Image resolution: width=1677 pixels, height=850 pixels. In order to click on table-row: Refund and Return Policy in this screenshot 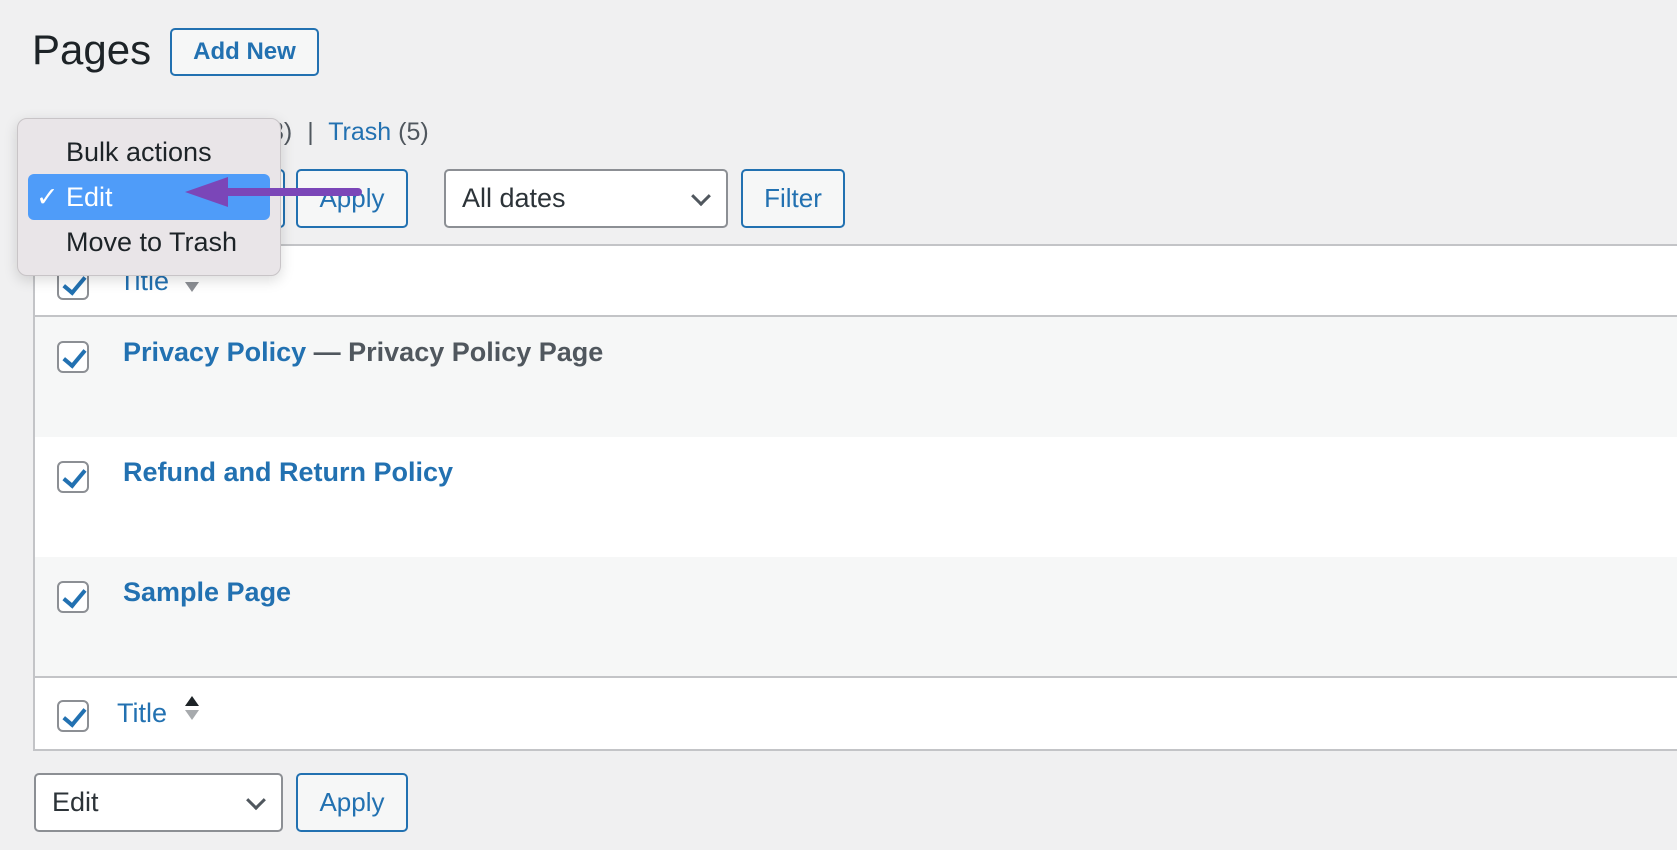, I will do `click(856, 497)`.